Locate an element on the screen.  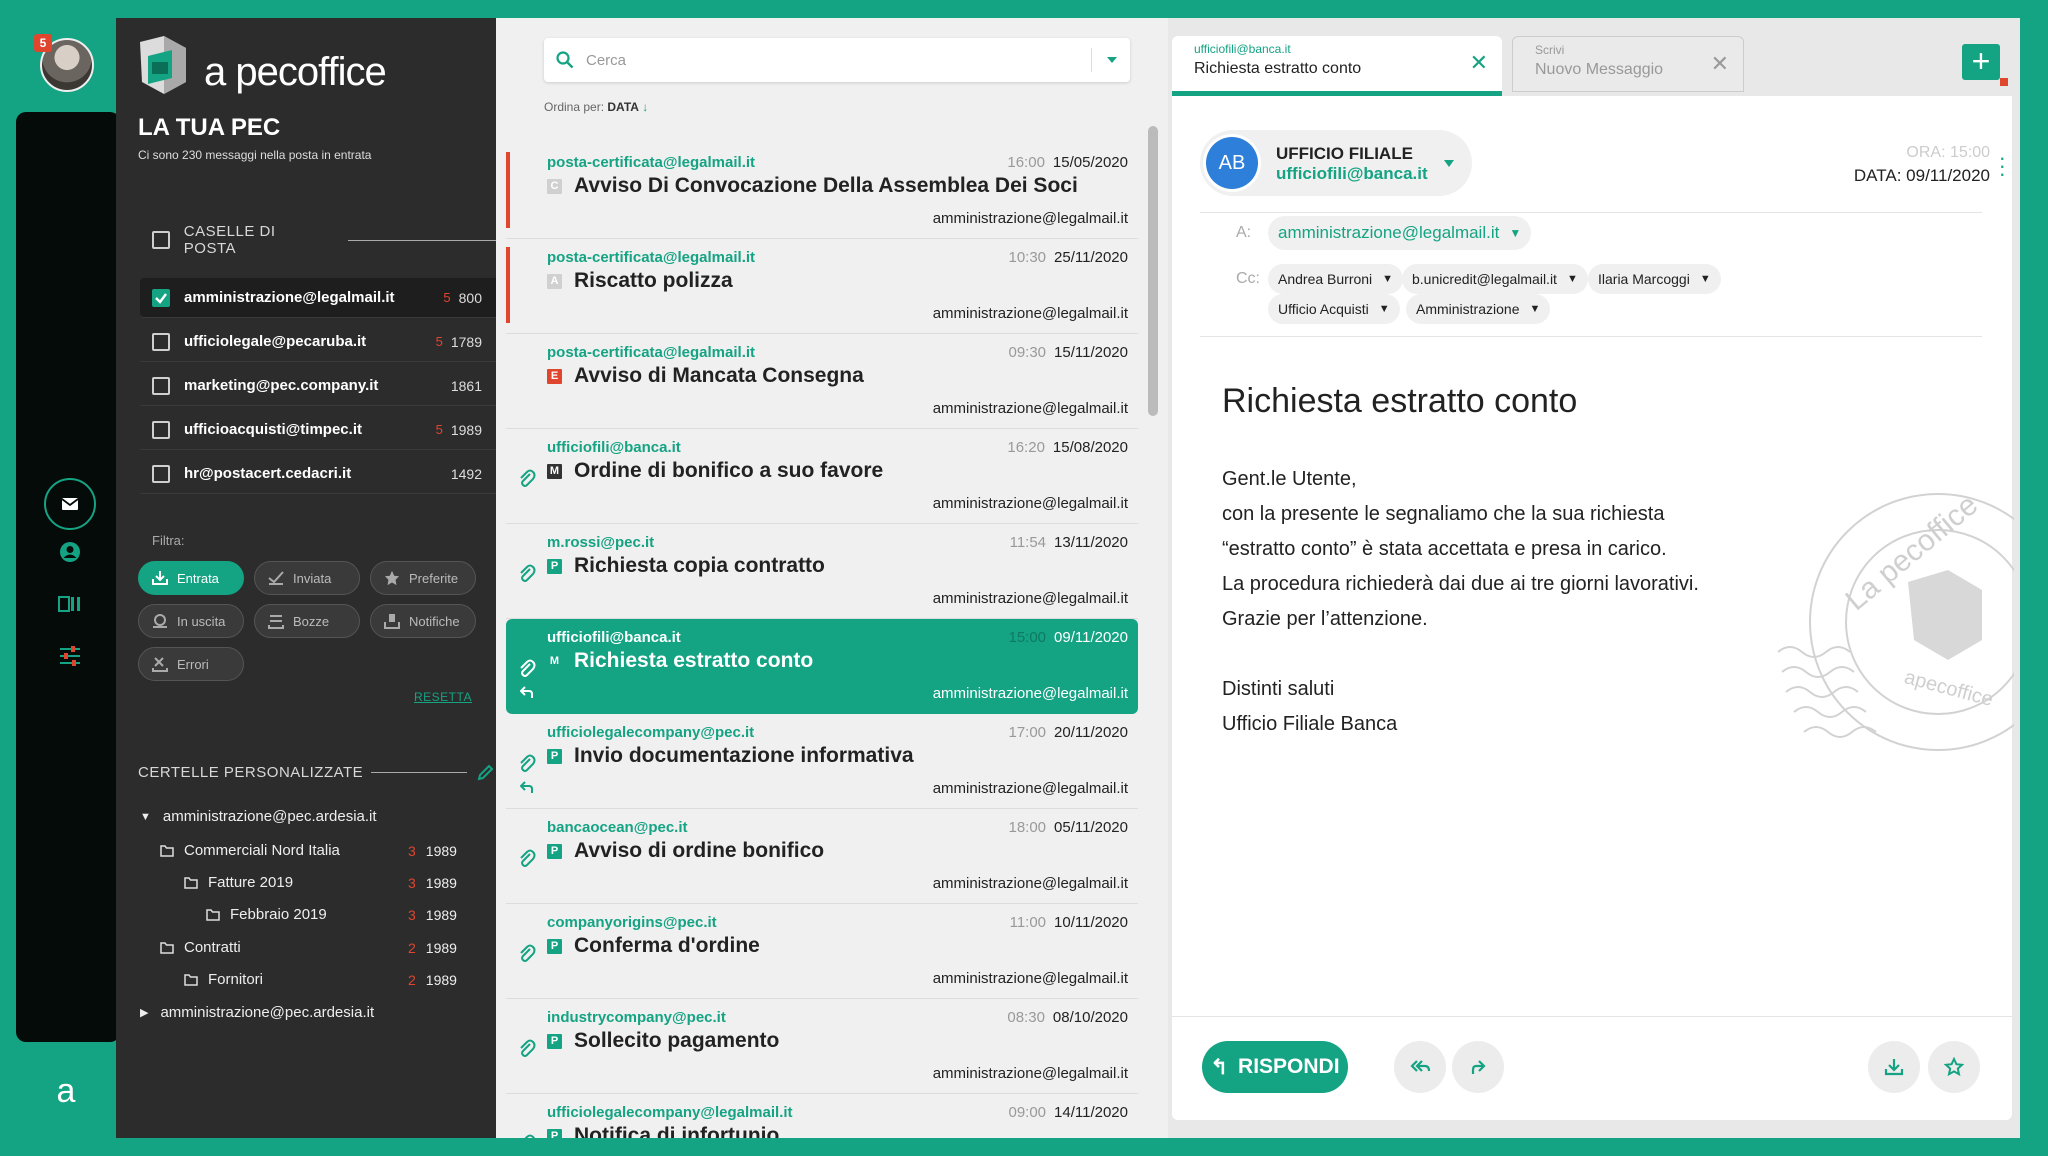
cc-chip: Amministrazione ▼ is located at coordinates (1478, 309).